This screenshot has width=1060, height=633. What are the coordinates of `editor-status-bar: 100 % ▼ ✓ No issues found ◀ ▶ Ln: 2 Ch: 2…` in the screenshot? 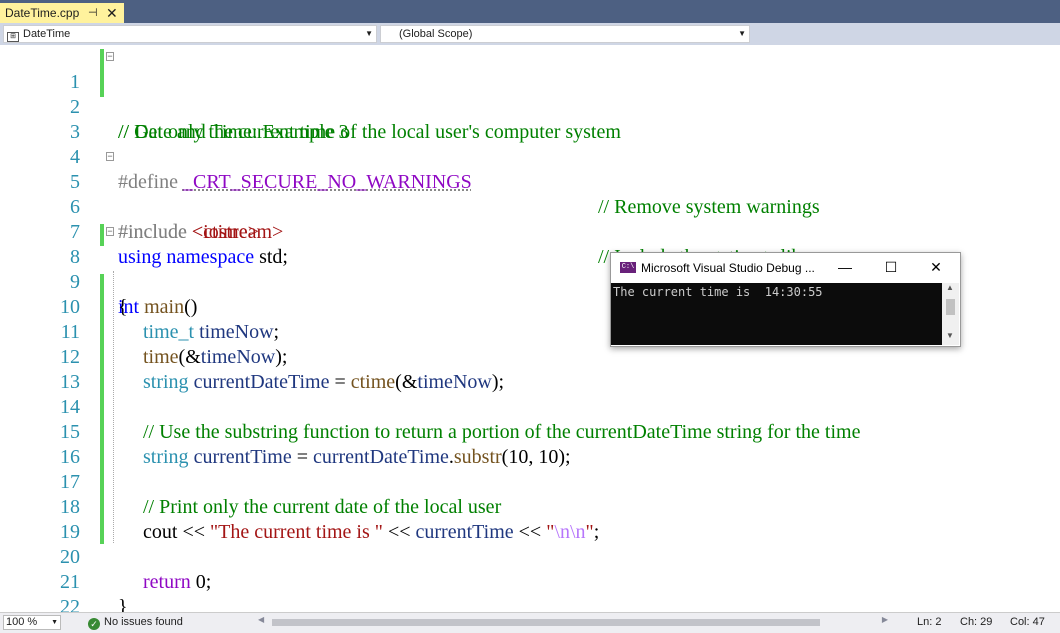 It's located at (530, 622).